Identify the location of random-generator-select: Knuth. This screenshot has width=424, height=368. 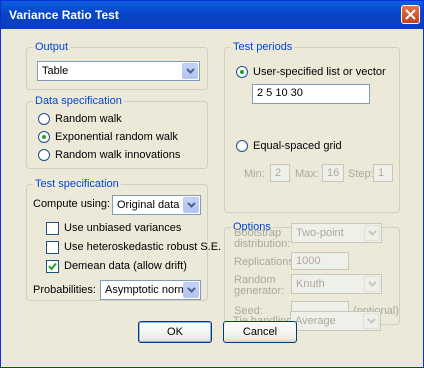
(336, 284).